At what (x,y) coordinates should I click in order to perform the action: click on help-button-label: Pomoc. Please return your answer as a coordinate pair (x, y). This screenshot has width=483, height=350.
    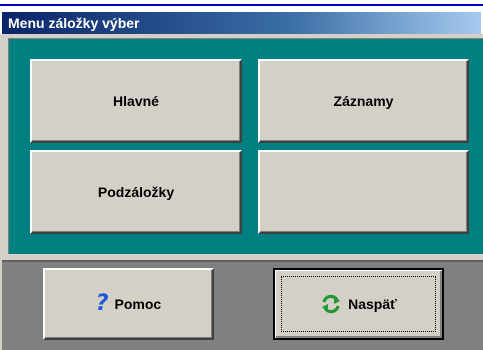
    Looking at the image, I should click on (138, 304).